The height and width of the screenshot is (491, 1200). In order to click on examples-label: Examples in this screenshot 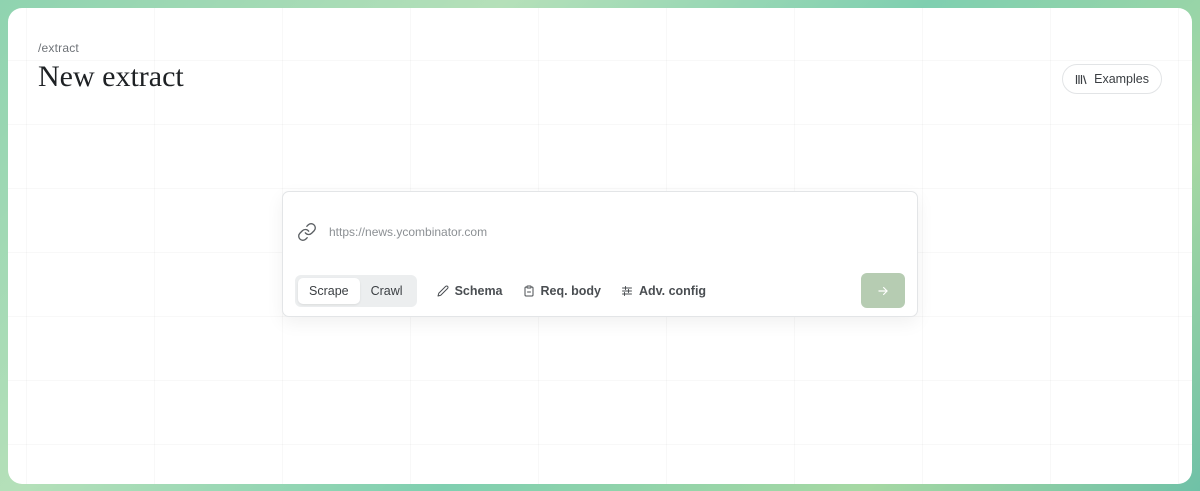, I will do `click(1121, 79)`.